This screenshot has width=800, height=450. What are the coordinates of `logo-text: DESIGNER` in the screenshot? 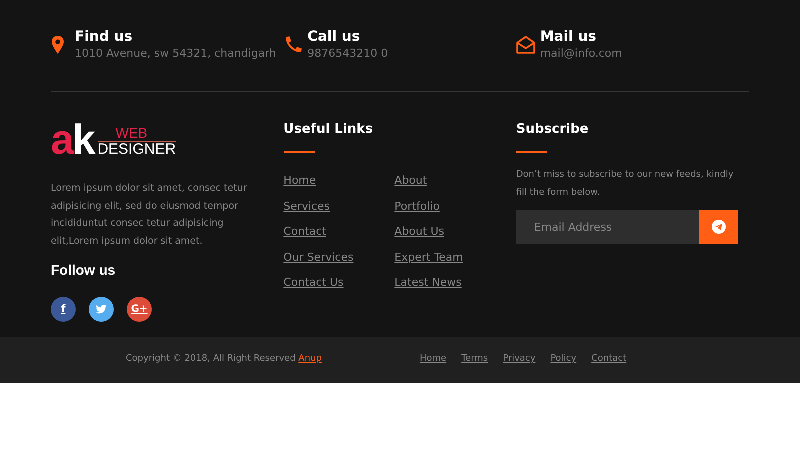 It's located at (137, 150).